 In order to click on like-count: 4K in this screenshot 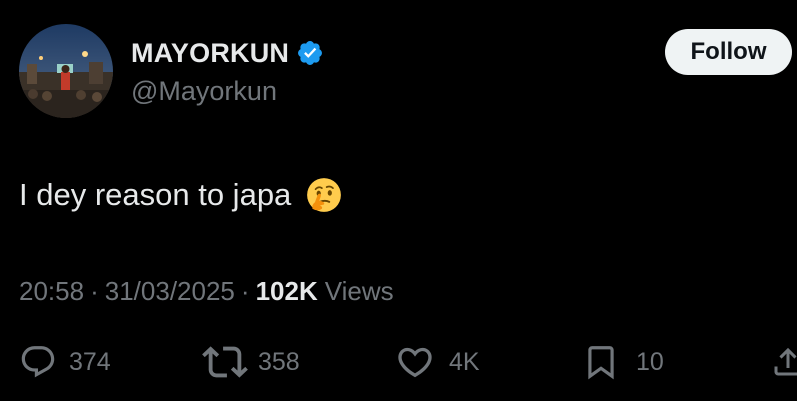, I will do `click(464, 361)`.